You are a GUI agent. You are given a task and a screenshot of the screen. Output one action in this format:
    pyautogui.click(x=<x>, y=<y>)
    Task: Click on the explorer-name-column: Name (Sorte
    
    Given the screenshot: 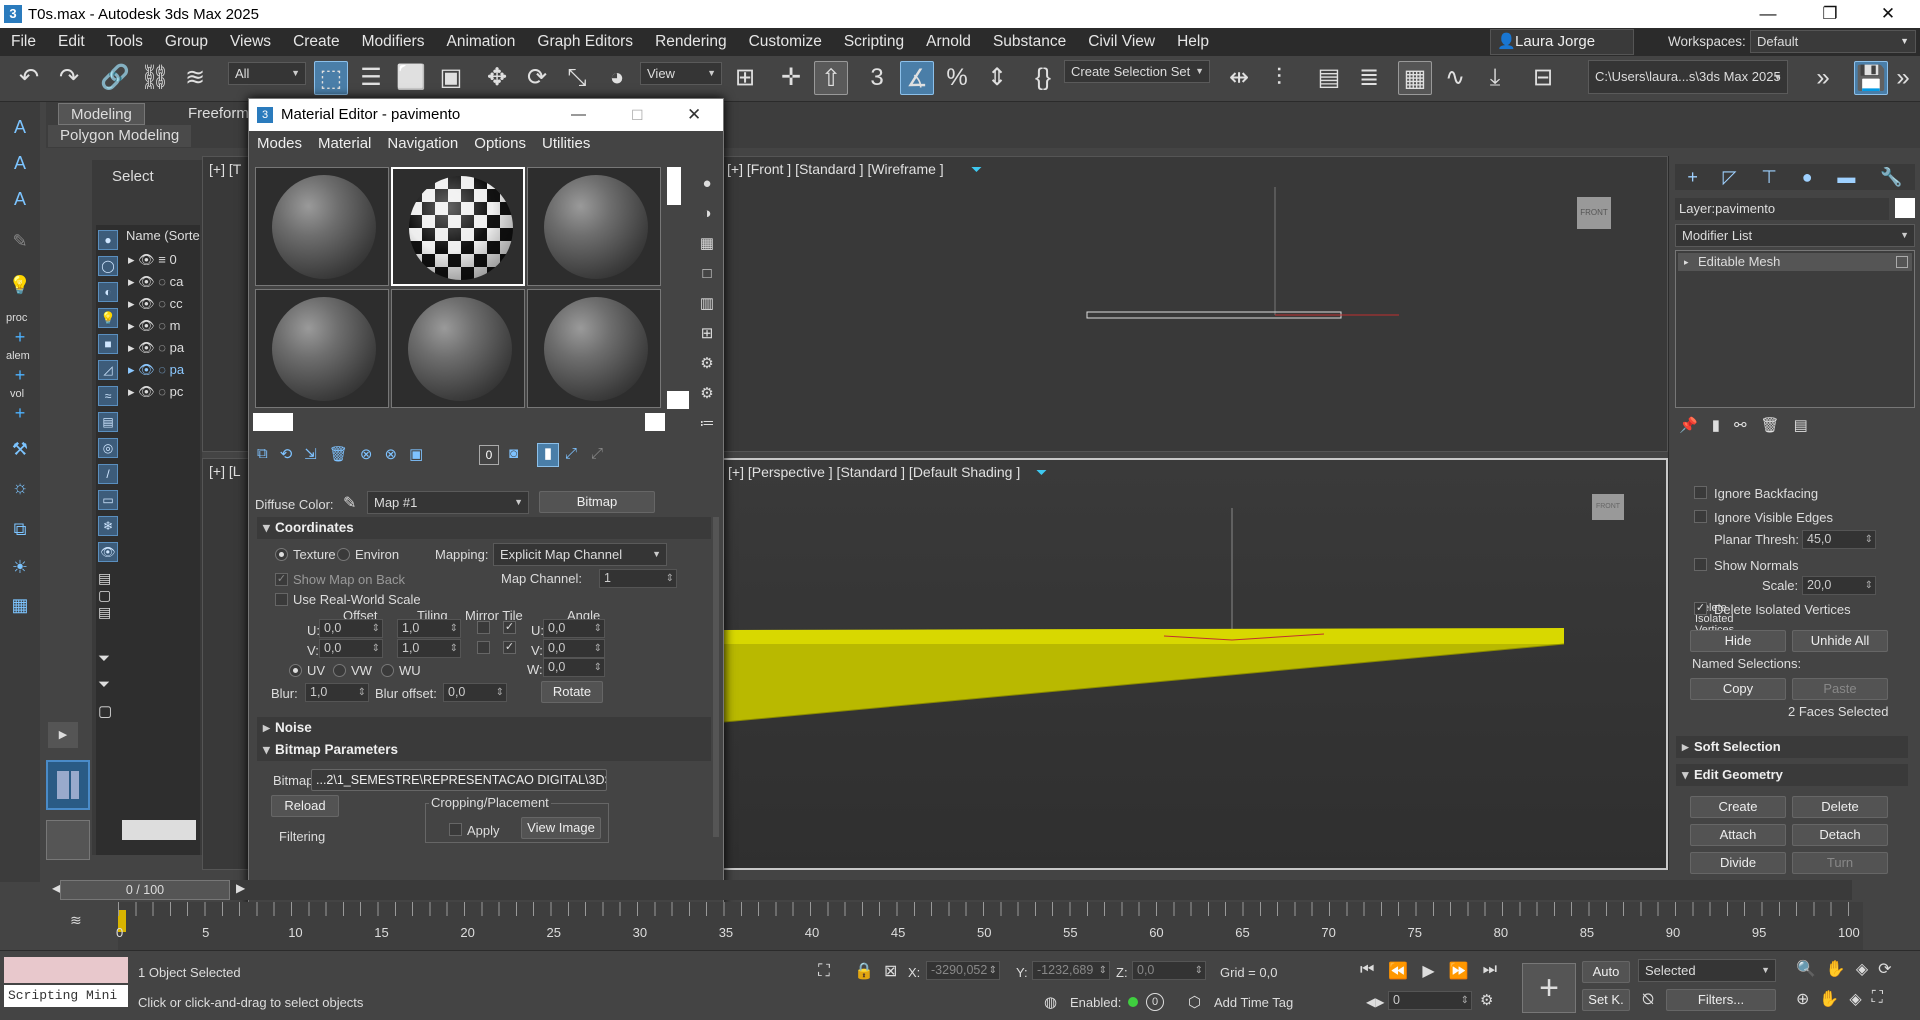 What is the action you would take?
    pyautogui.click(x=163, y=235)
    